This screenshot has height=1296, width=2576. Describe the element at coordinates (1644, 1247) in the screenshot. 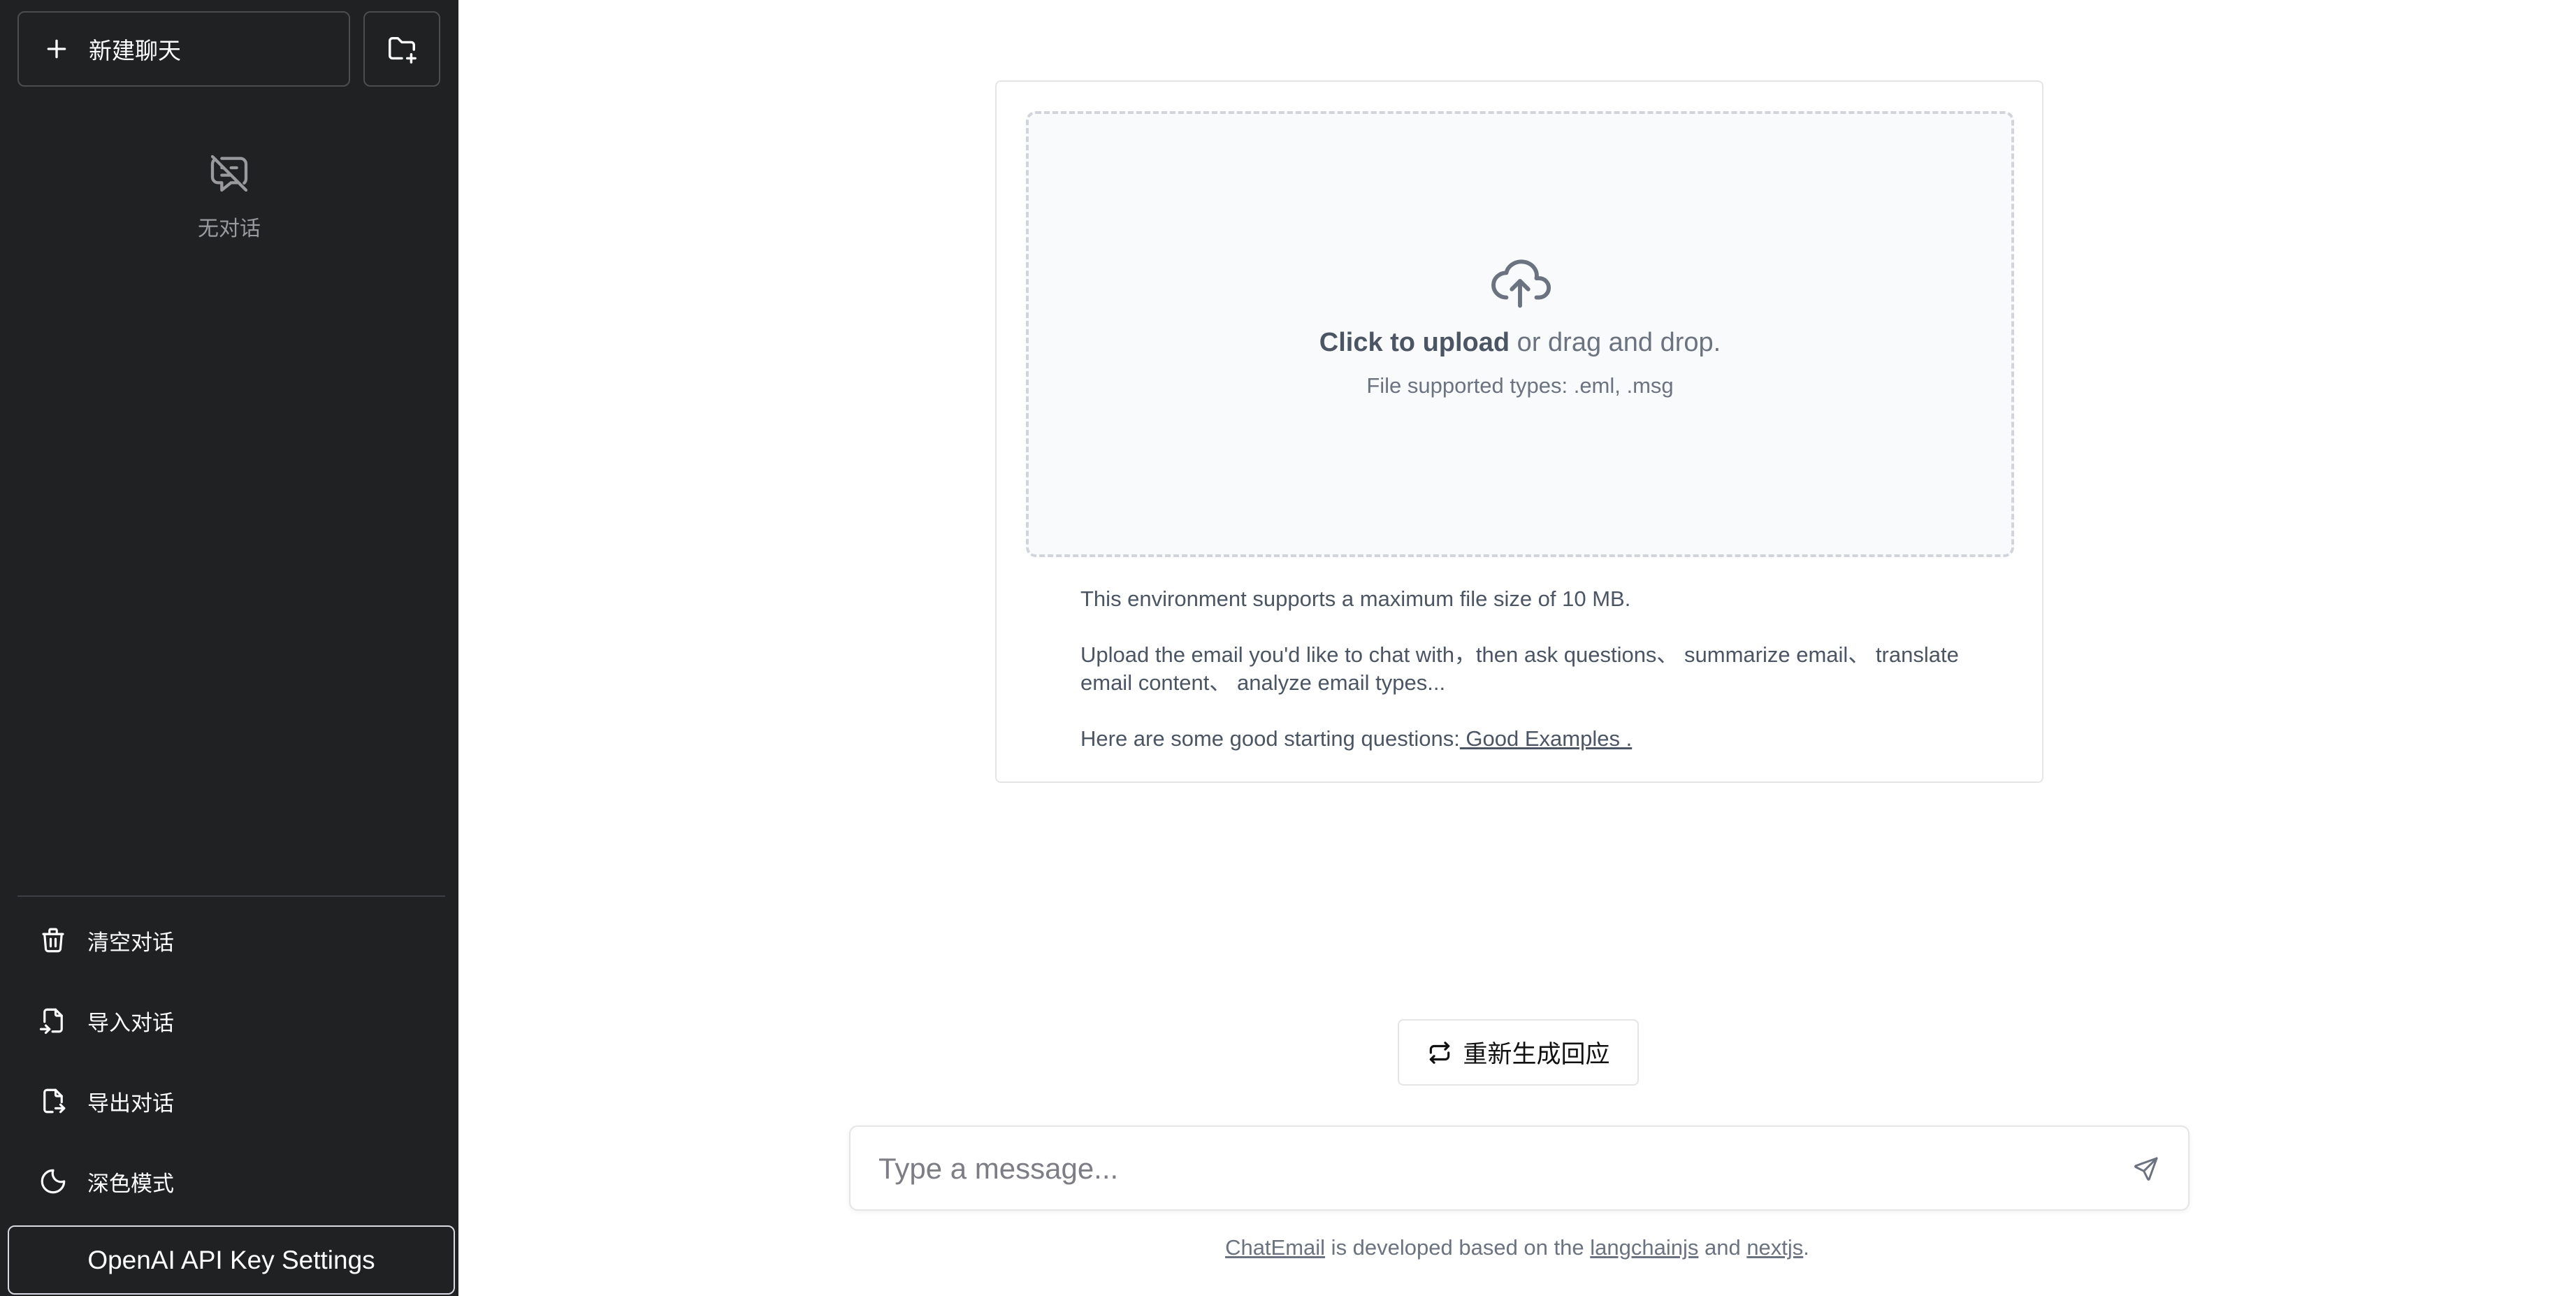

I see `langchainjs-link: langchainjs` at that location.